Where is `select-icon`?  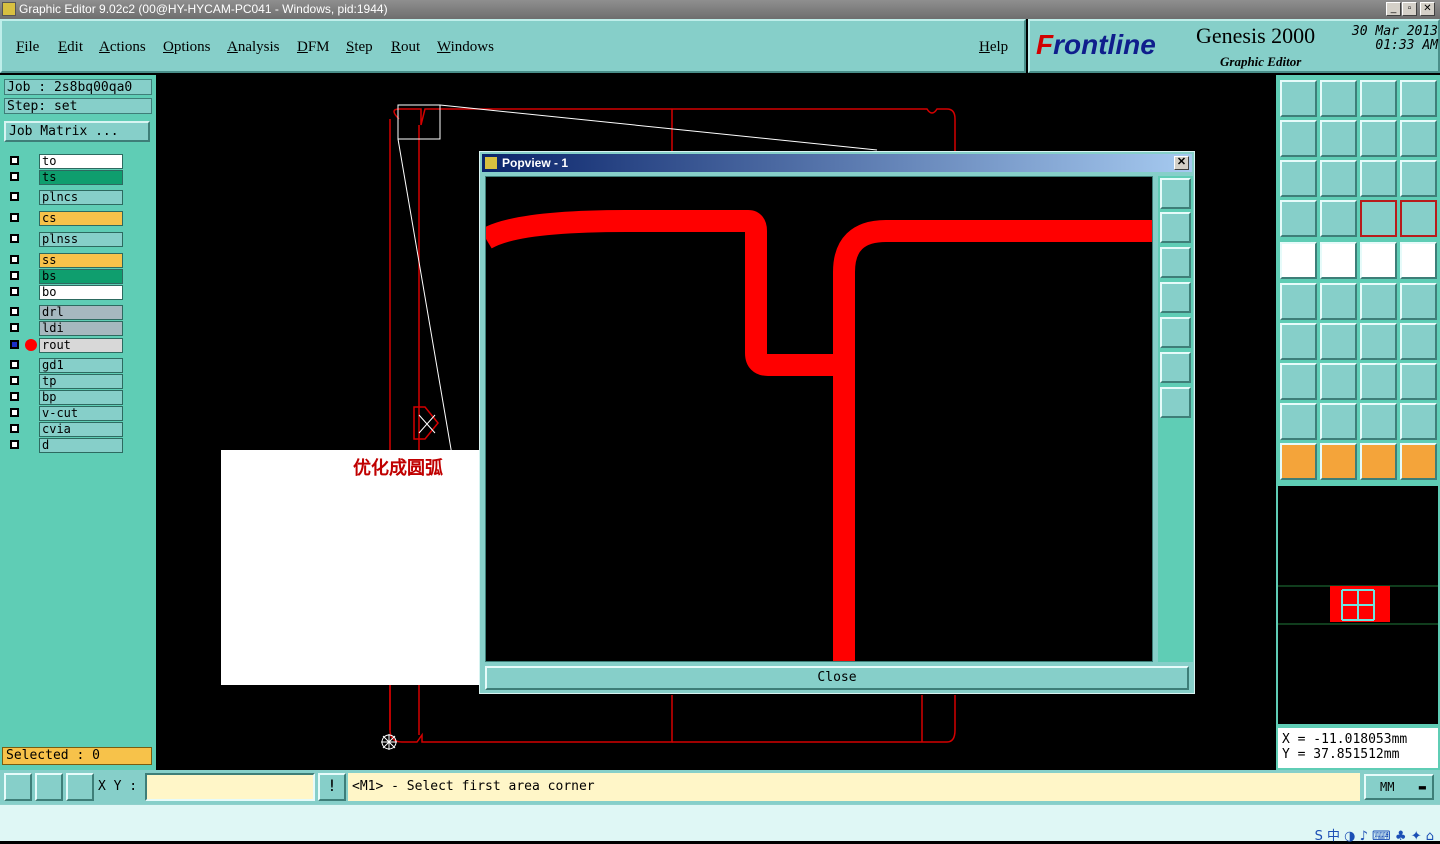
select-icon is located at coordinates (1298, 461).